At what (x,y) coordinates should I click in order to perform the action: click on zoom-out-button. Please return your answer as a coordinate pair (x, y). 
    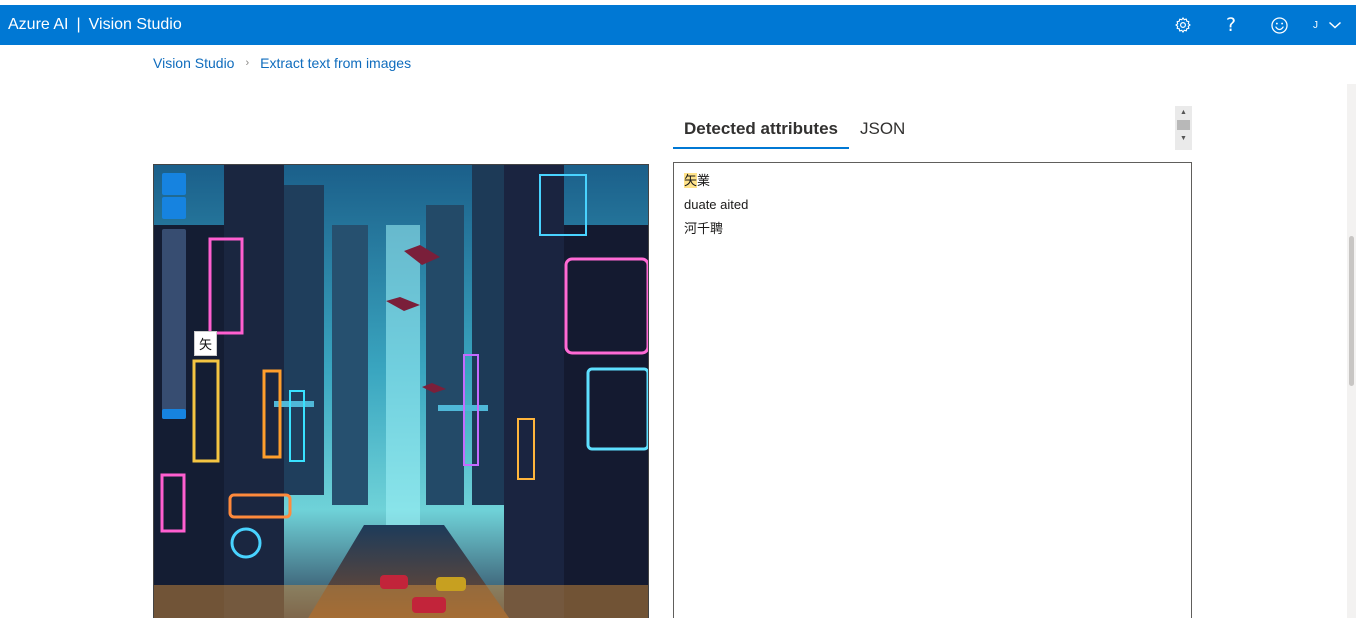
    Looking at the image, I should click on (174, 208).